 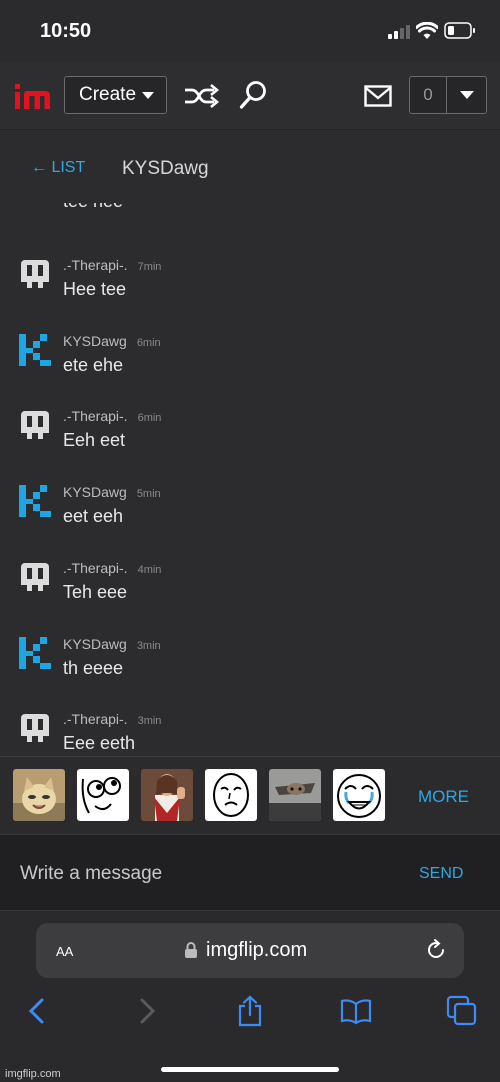 I want to click on message-input: Write a message, so click(x=91, y=874).